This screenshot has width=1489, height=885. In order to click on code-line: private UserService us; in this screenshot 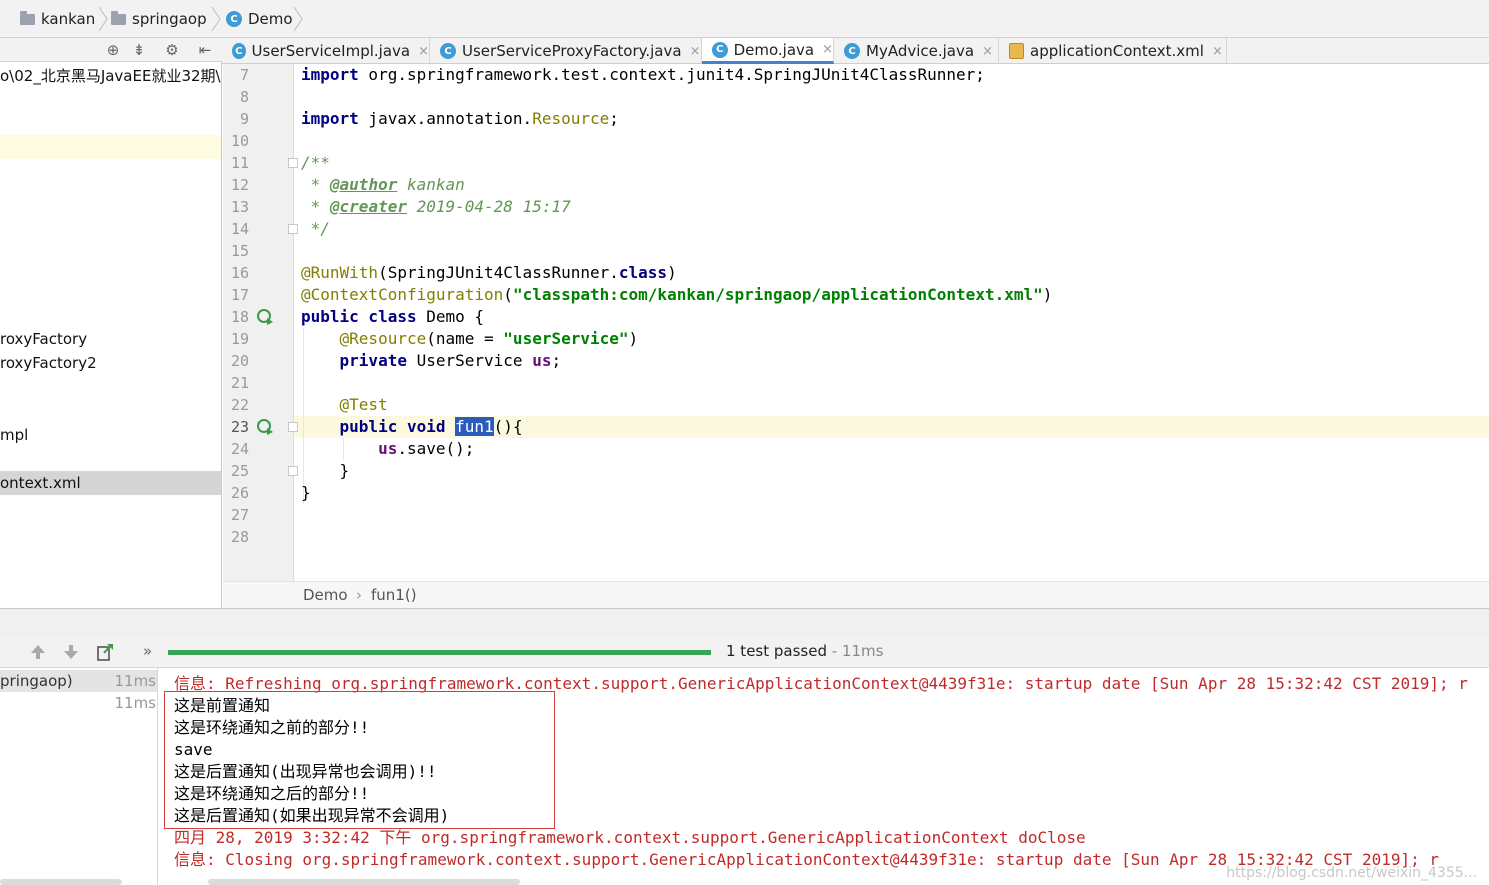, I will do `click(450, 360)`.